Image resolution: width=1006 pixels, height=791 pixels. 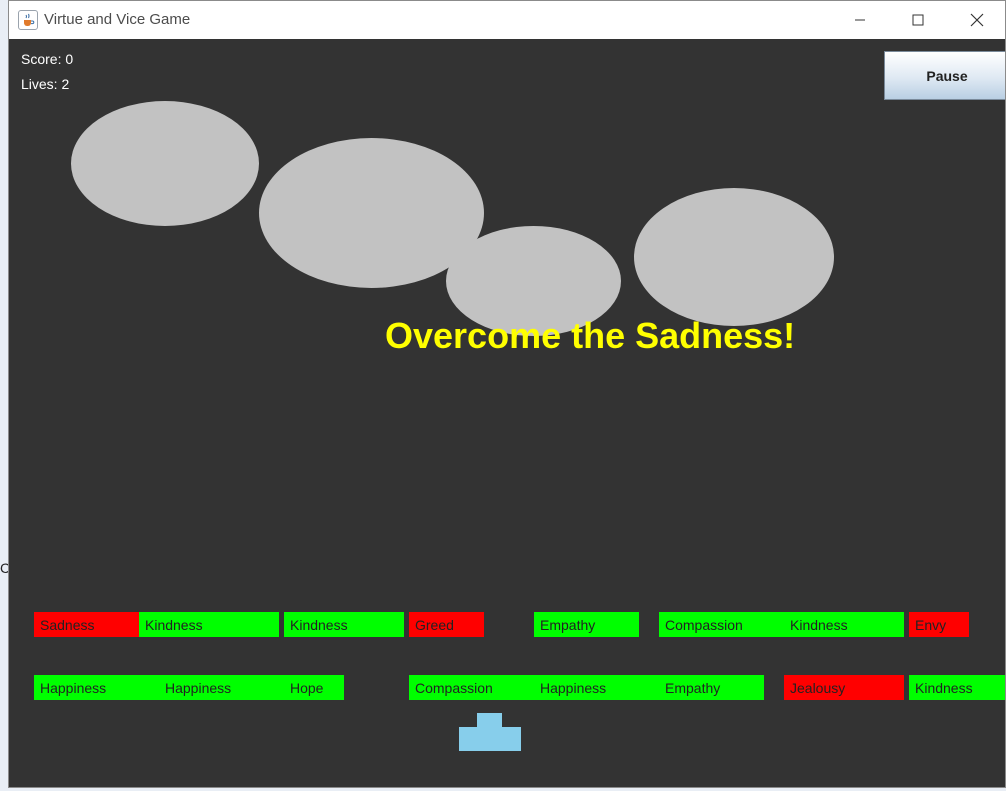 What do you see at coordinates (86, 624) in the screenshot?
I see `row1-brick-vice: Sadness` at bounding box center [86, 624].